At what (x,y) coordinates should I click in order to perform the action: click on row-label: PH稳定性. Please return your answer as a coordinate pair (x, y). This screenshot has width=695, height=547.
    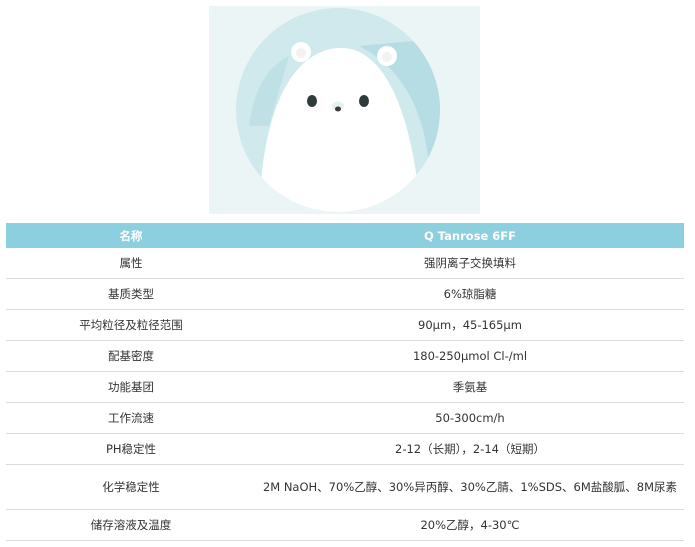
    Looking at the image, I should click on (131, 449).